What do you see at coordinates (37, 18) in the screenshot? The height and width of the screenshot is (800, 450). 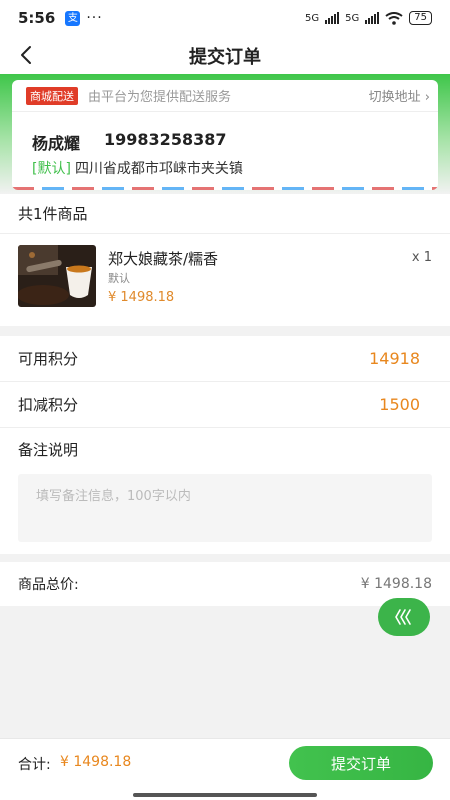 I see `status-time: 5:56` at bounding box center [37, 18].